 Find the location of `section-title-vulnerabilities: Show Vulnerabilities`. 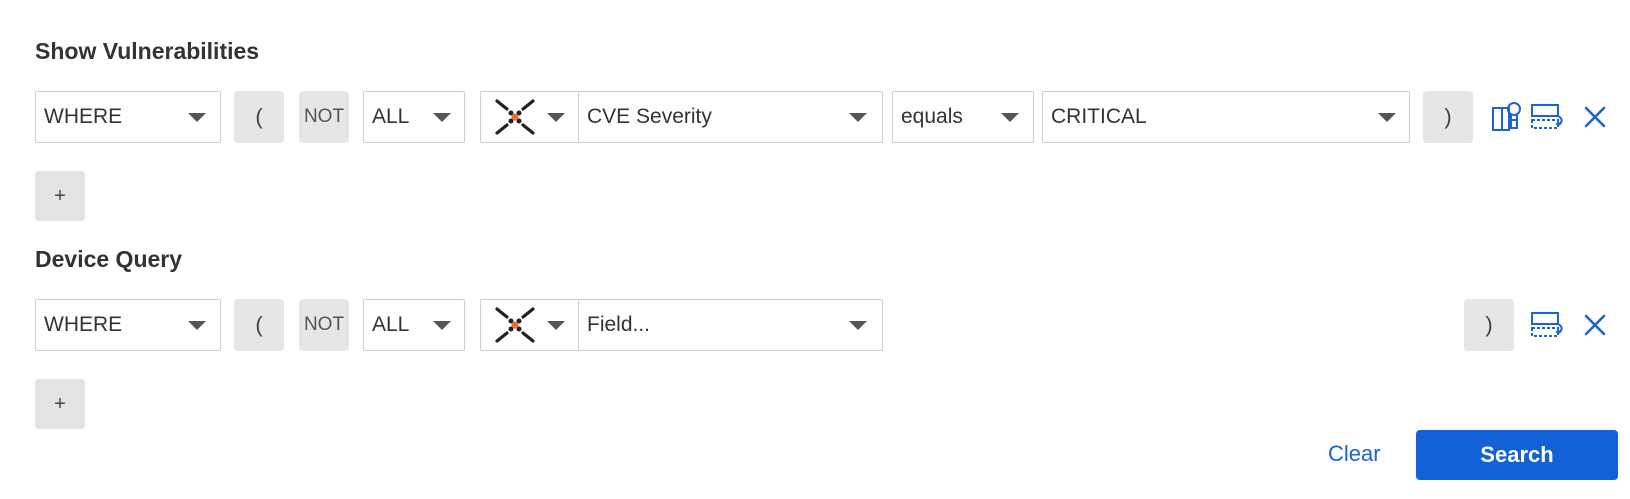

section-title-vulnerabilities: Show Vulnerabilities is located at coordinates (147, 51).